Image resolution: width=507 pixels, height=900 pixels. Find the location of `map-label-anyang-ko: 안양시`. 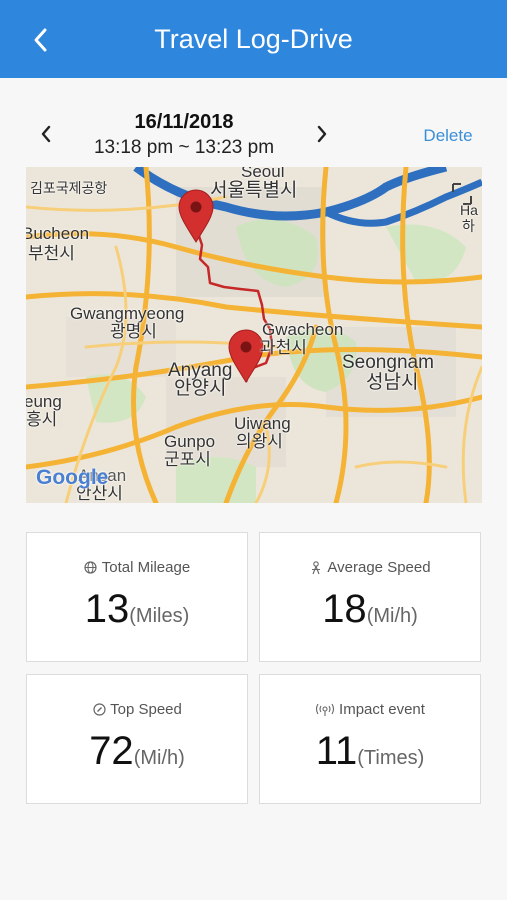

map-label-anyang-ko: 안양시 is located at coordinates (200, 388).